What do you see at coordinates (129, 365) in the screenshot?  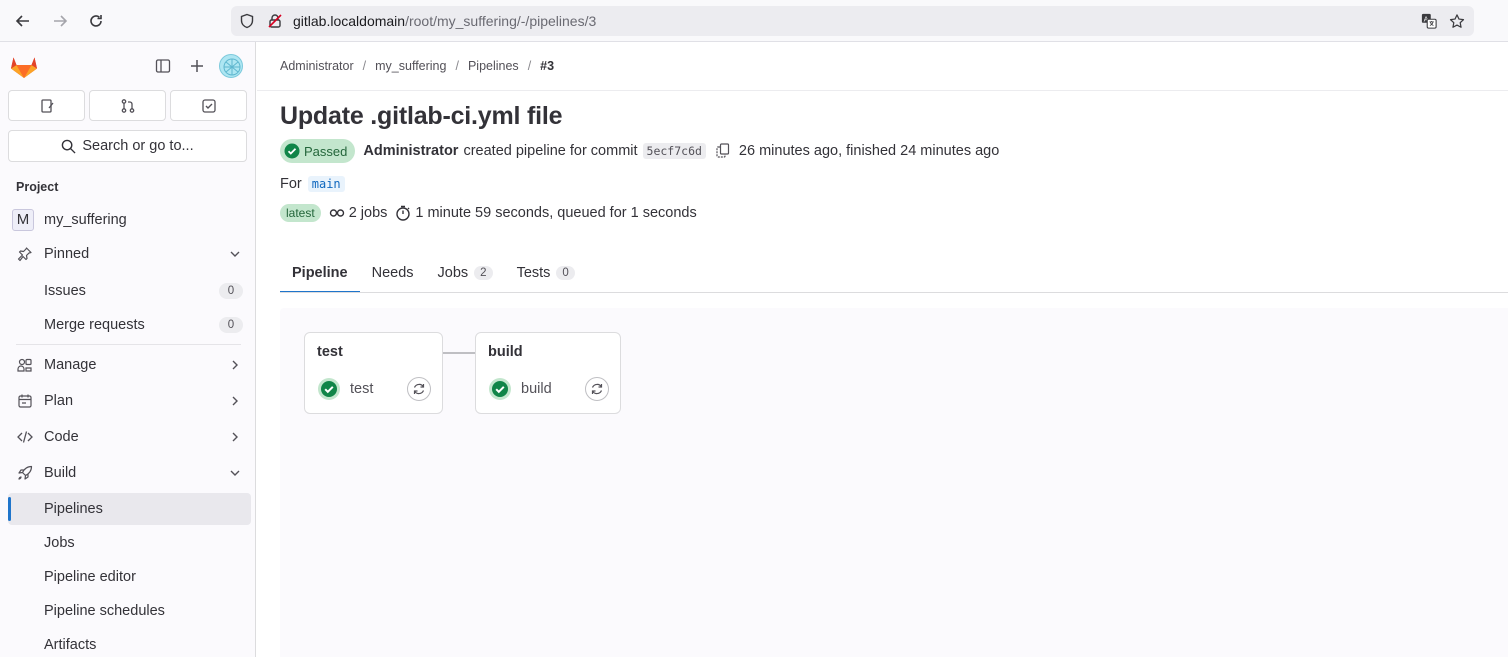 I see `sidebar-item-manage: Manage` at bounding box center [129, 365].